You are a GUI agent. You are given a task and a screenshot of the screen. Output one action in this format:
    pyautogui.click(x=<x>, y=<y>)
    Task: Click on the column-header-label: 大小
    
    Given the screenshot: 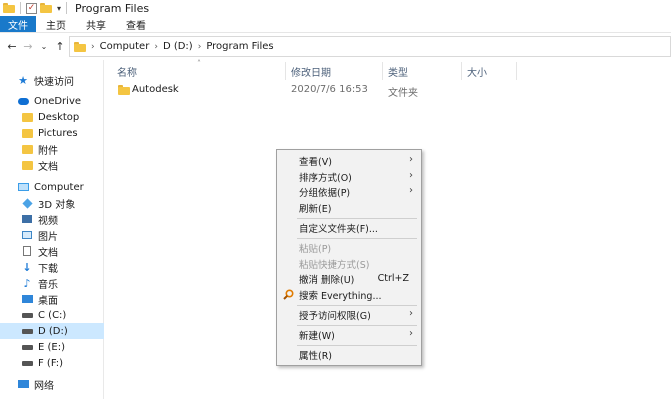 What is the action you would take?
    pyautogui.click(x=477, y=73)
    